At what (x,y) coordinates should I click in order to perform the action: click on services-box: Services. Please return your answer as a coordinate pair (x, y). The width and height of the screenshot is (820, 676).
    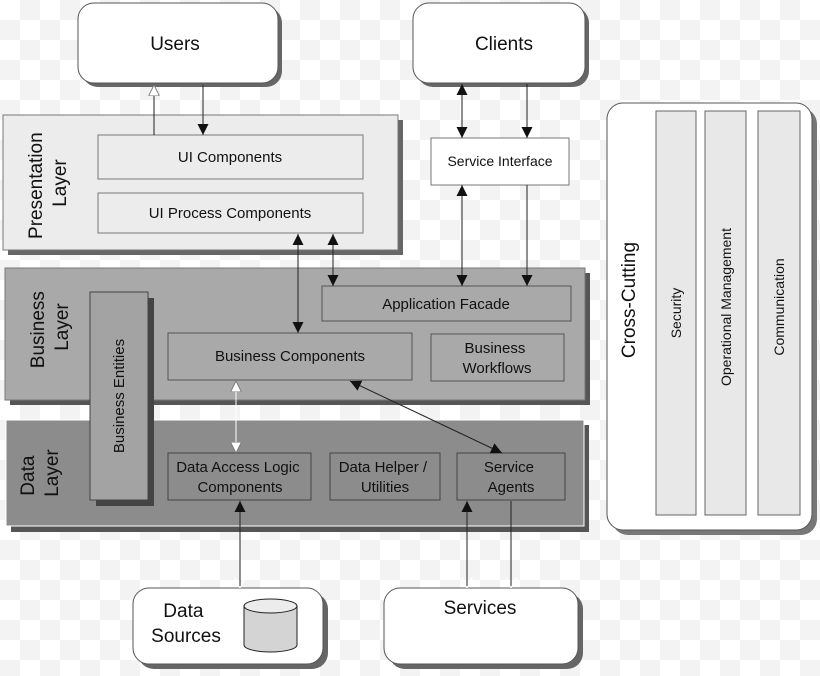
    Looking at the image, I should click on (483, 628).